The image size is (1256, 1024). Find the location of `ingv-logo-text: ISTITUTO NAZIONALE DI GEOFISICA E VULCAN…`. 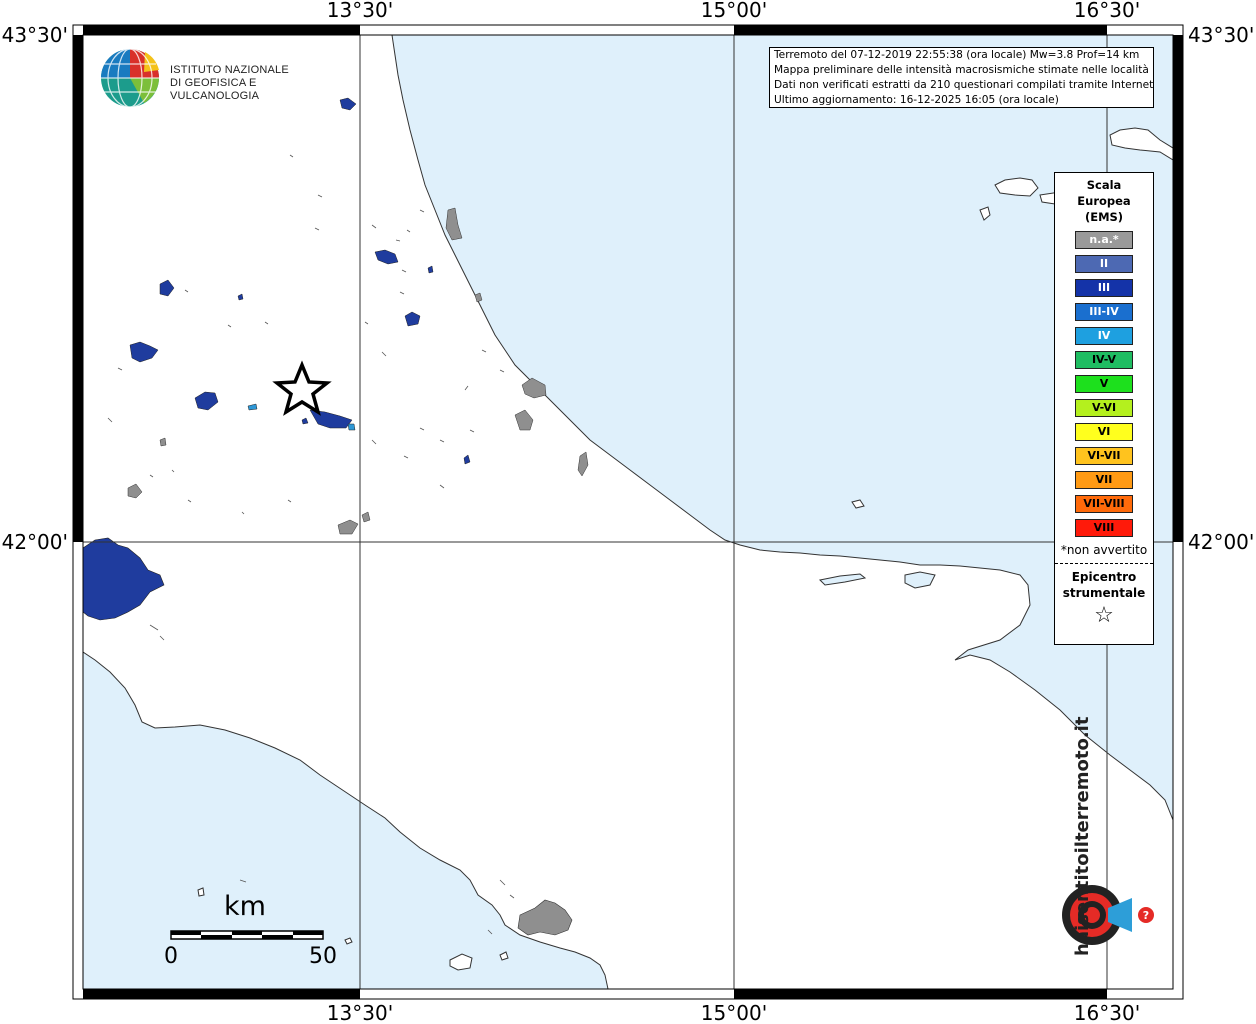

ingv-logo-text: ISTITUTO NAZIONALE DI GEOFISICA E VULCAN… is located at coordinates (245, 83).